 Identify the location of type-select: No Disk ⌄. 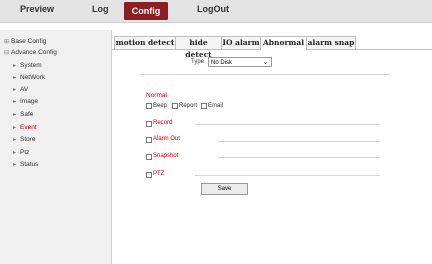
(240, 62).